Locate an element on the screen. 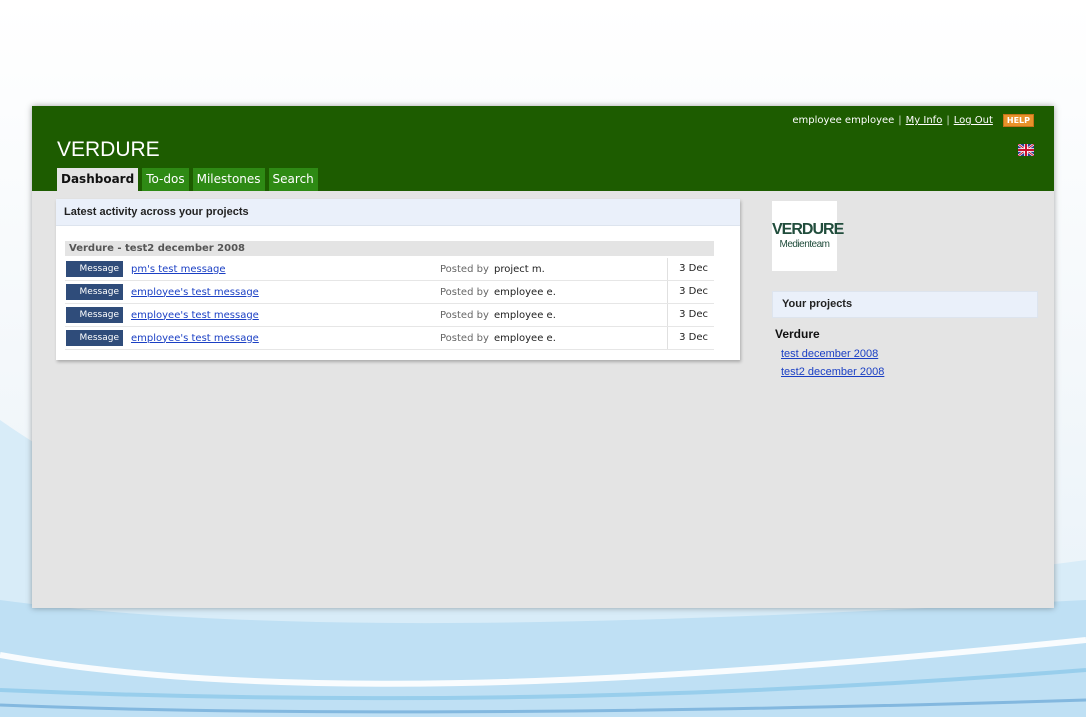 Image resolution: width=1086 pixels, height=717 pixels. project-list: test december 2008 test2 december 2008 is located at coordinates (832, 363).